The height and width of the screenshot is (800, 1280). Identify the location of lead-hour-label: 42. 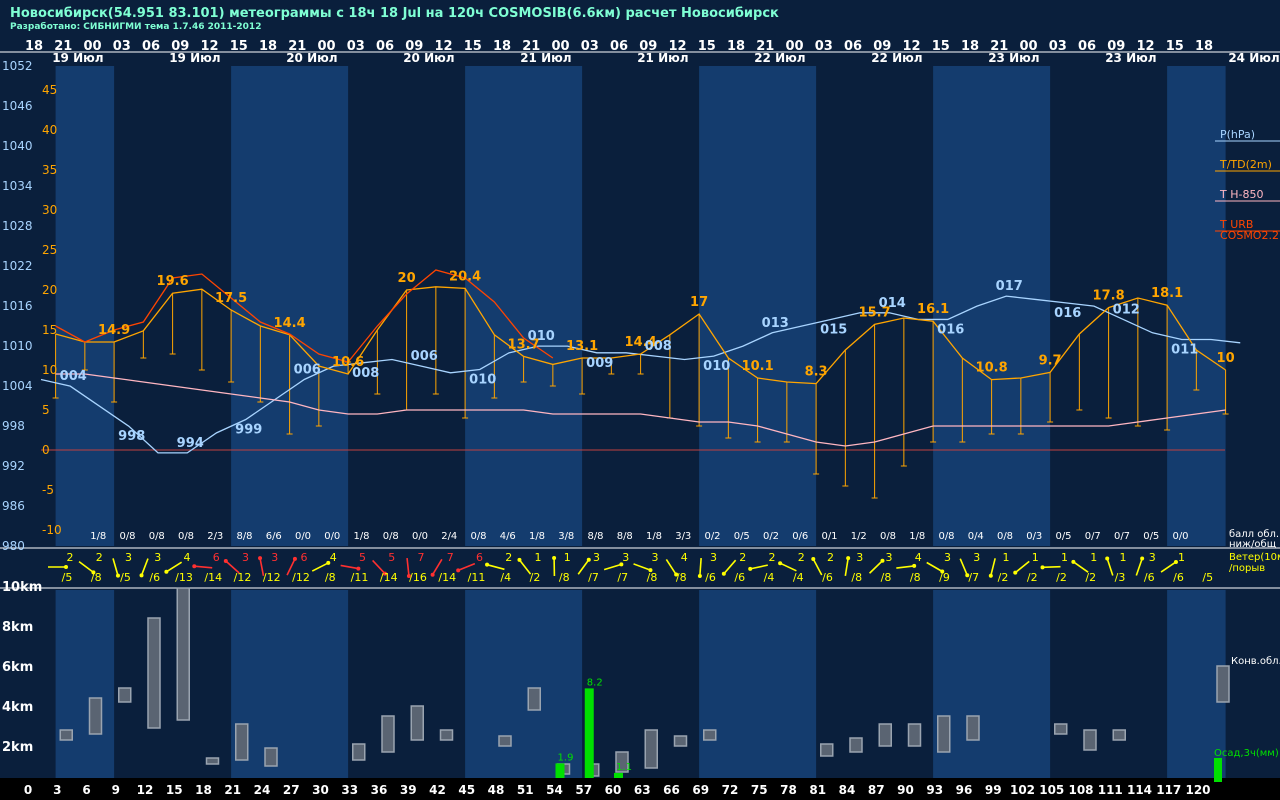
(437, 790).